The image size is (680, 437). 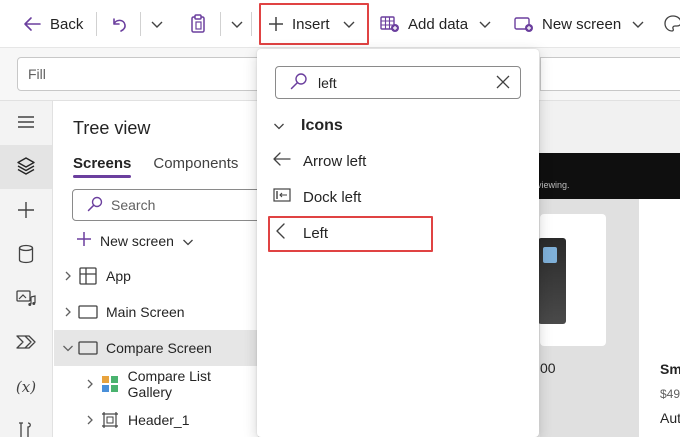 What do you see at coordinates (145, 312) in the screenshot?
I see `tree-item-label: Main Screen` at bounding box center [145, 312].